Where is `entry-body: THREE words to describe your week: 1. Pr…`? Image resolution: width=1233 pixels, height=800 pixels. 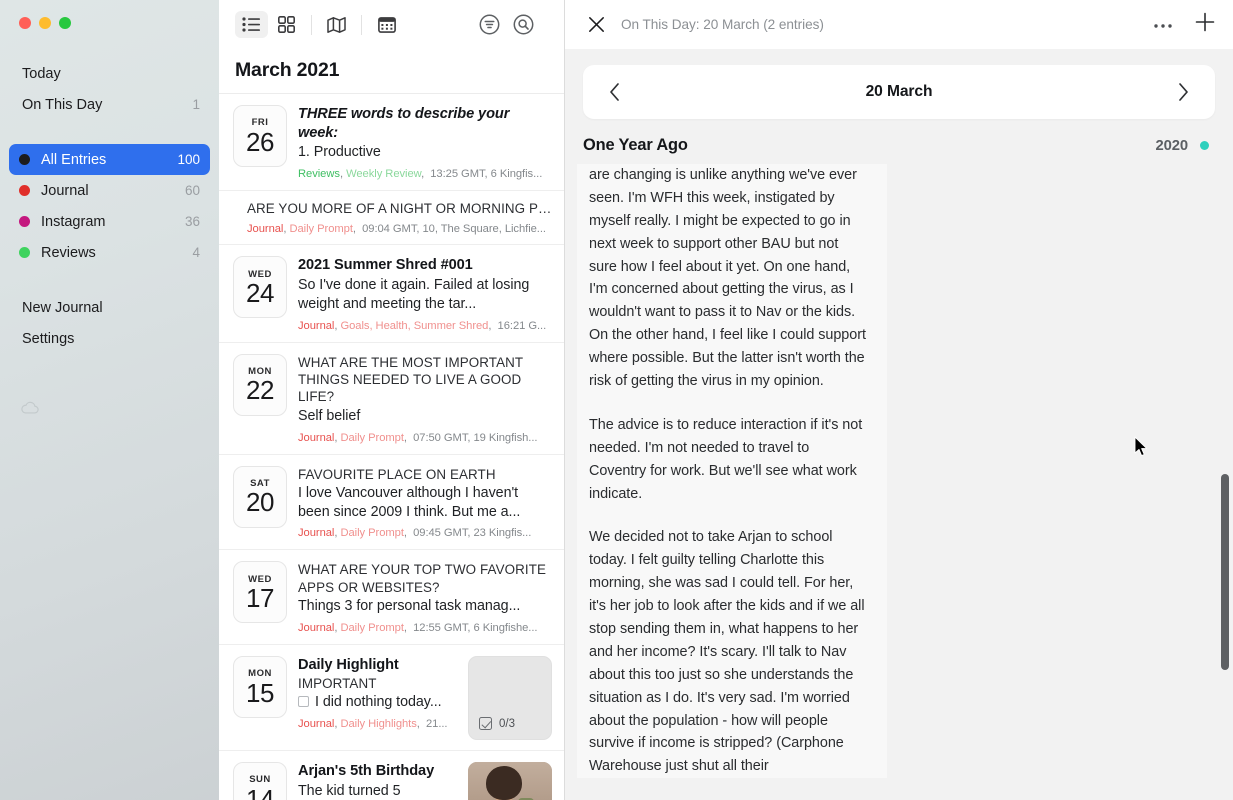
entry-body: THREE words to describe your week: 1. Pr… is located at coordinates (425, 142).